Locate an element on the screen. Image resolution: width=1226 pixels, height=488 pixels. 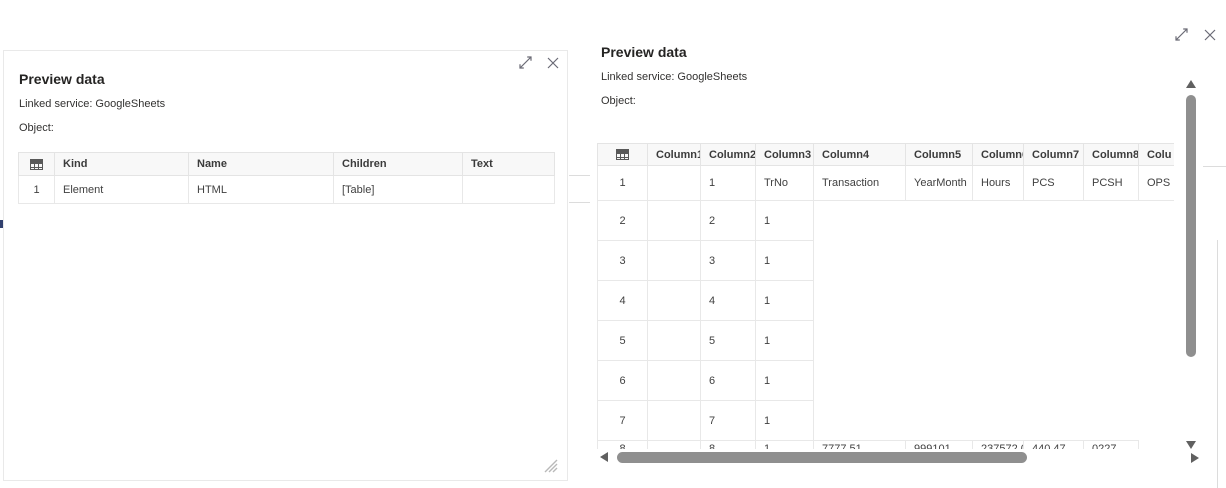
table-row: 441 is located at coordinates (886, 300).